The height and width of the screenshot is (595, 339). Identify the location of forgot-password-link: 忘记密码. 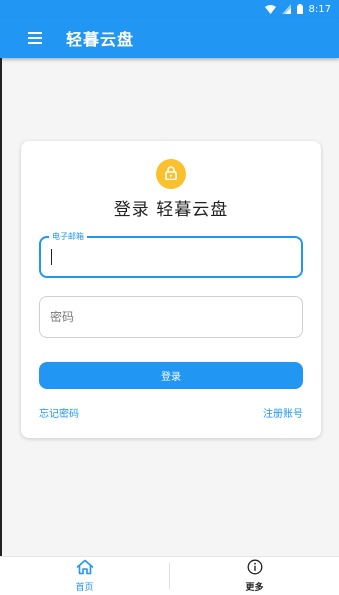
(59, 412).